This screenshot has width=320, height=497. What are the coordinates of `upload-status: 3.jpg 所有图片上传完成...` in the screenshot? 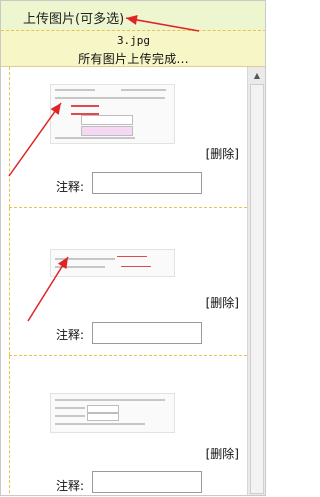 It's located at (133, 49).